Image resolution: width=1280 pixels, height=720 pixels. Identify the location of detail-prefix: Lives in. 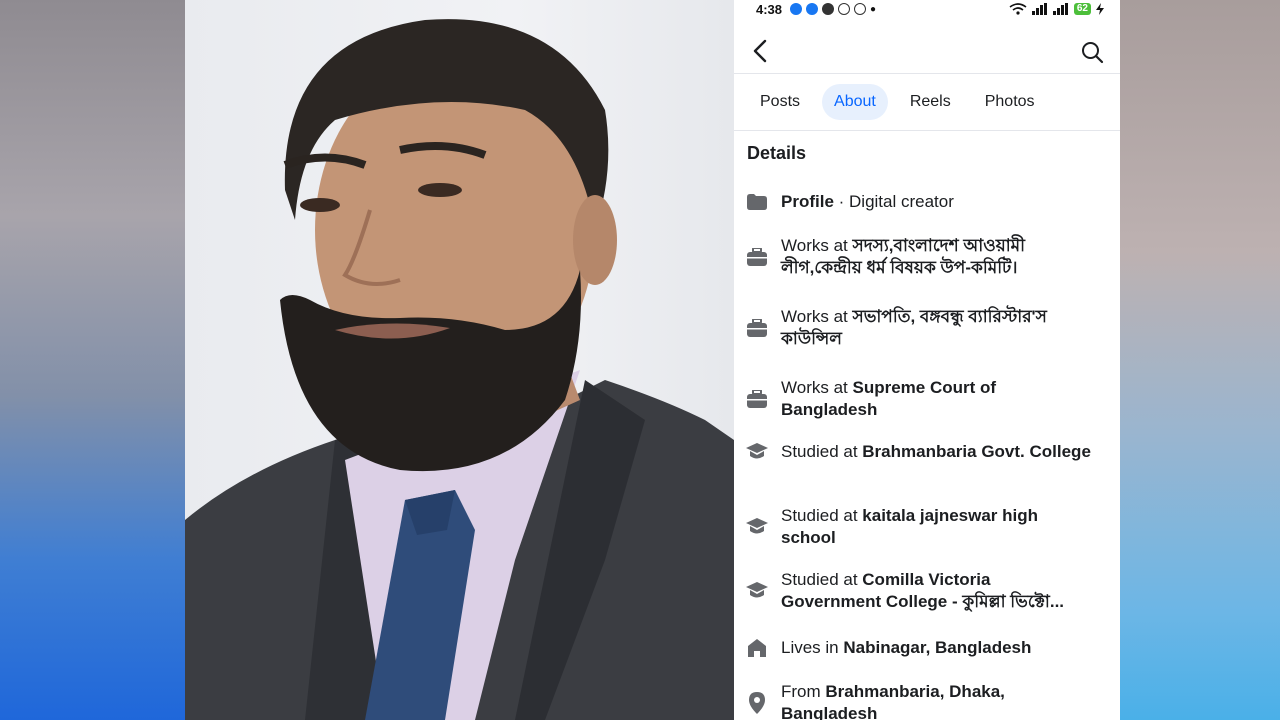
(812, 648).